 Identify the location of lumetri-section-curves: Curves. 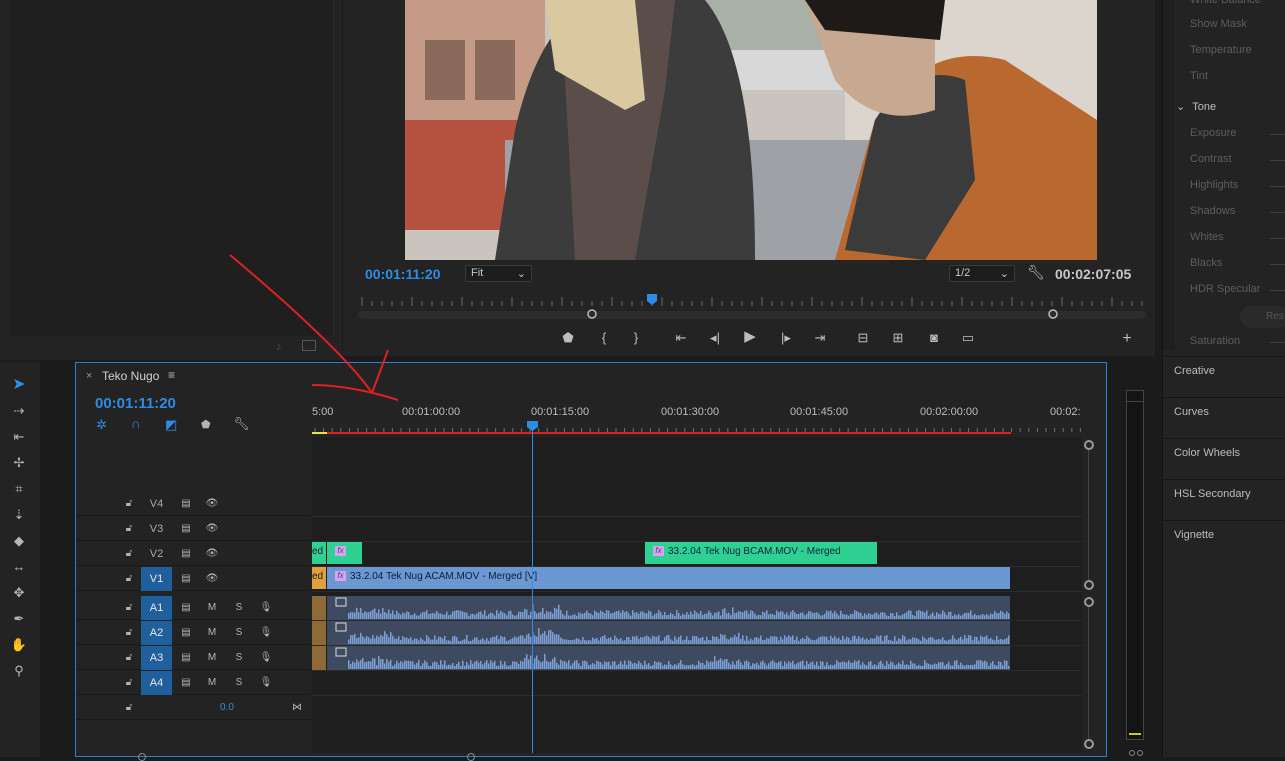
(1224, 417).